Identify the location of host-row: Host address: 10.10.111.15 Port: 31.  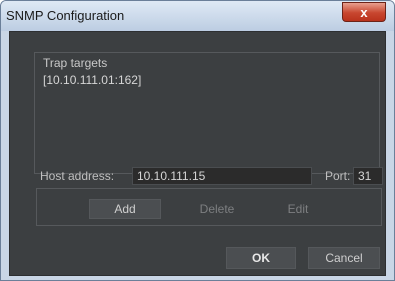
(212, 176).